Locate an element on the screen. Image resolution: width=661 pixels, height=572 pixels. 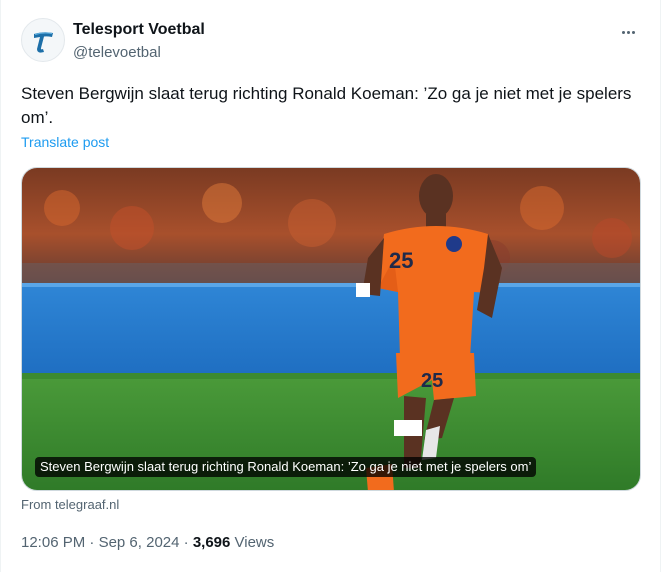
tweet-meta: 12:06 PM · Sep 6, 2024 · 3,696 Views is located at coordinates (147, 542).